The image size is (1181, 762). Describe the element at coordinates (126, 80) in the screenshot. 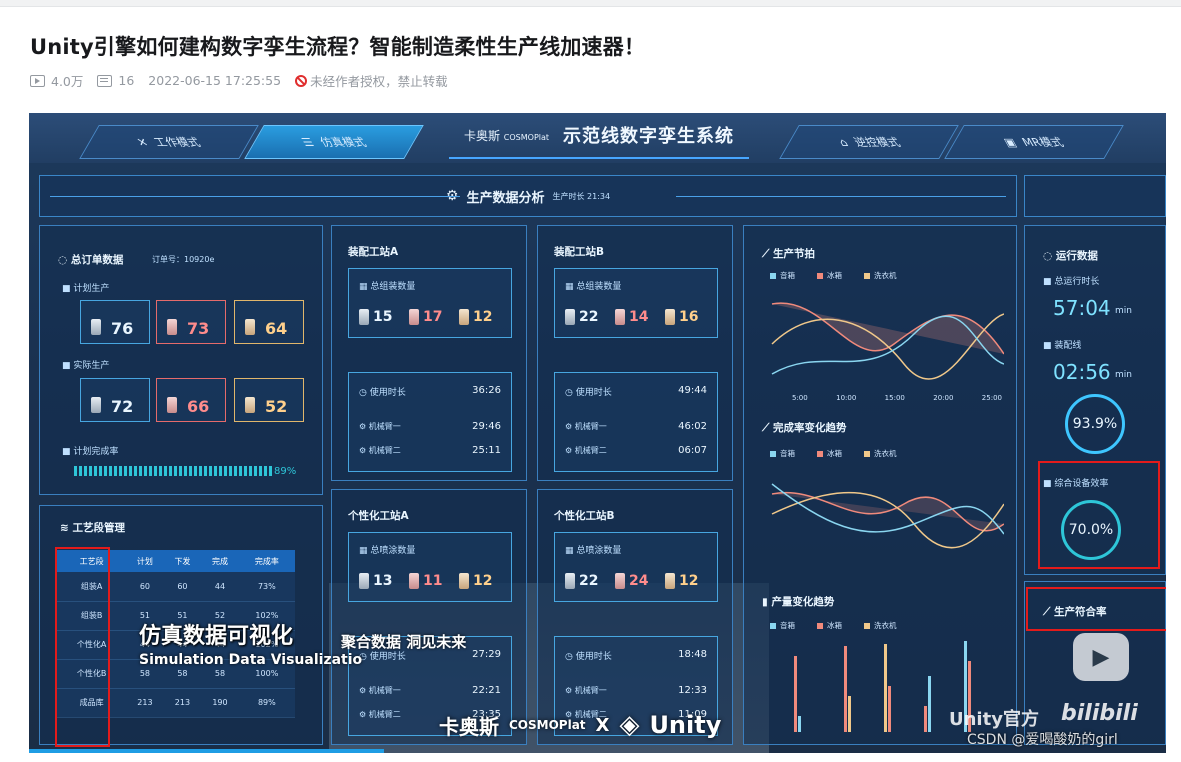

I see `danmaku-count: 16` at that location.